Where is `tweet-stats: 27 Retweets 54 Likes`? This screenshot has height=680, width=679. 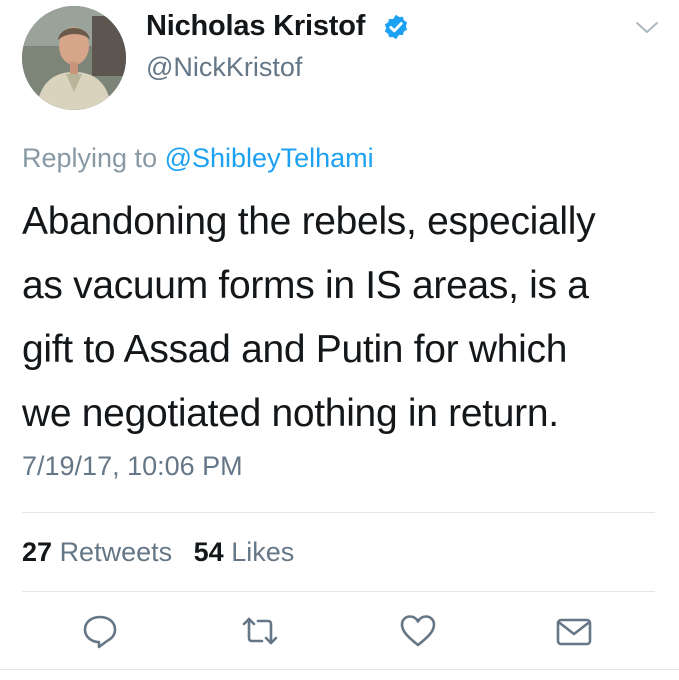 tweet-stats: 27 Retweets 54 Likes is located at coordinates (158, 552).